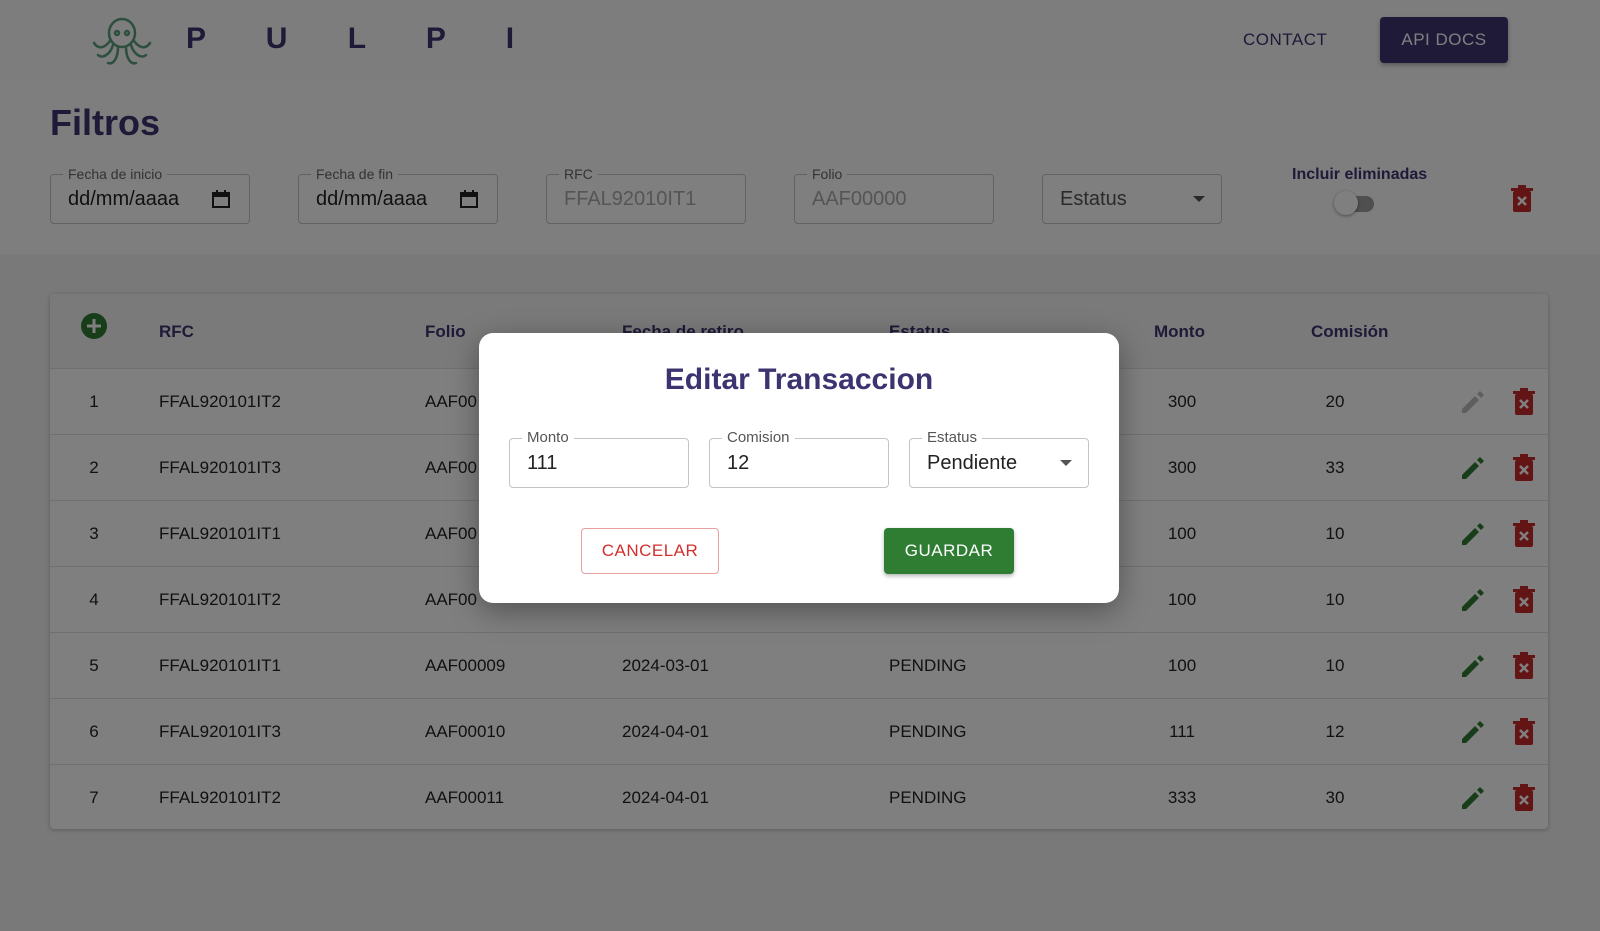  Describe the element at coordinates (599, 459) in the screenshot. I see `monto-field: Monto 111` at that location.